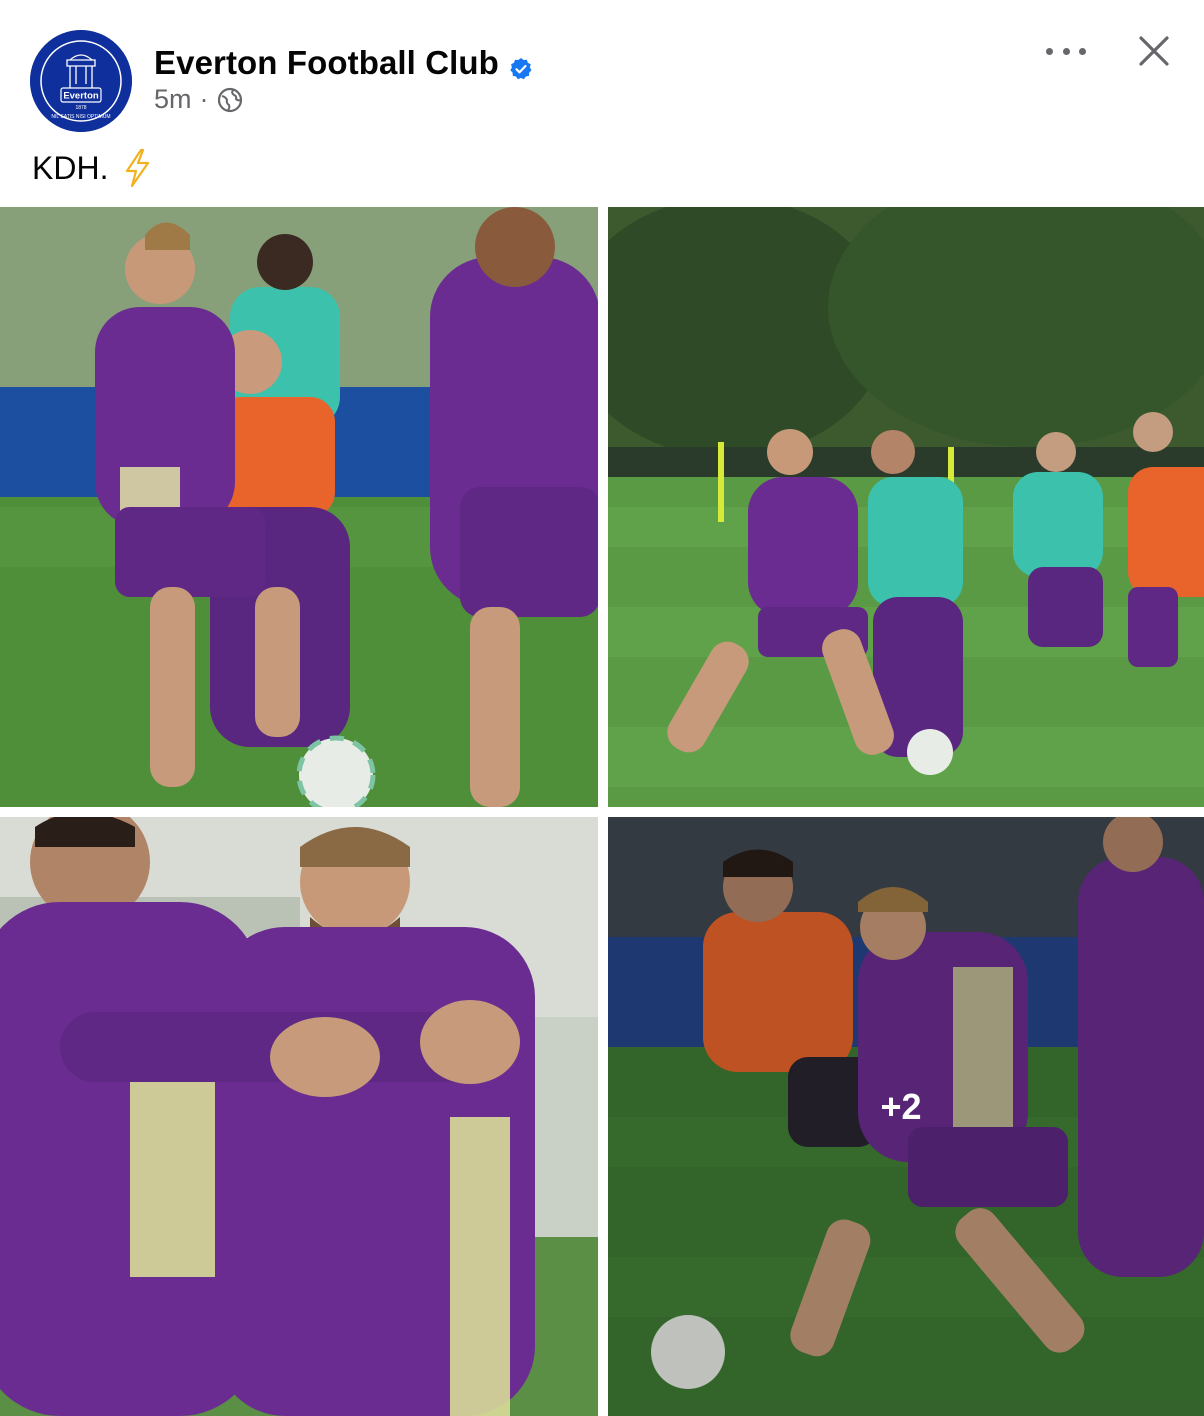  Describe the element at coordinates (70, 167) in the screenshot. I see `caption-text: KDH.` at that location.